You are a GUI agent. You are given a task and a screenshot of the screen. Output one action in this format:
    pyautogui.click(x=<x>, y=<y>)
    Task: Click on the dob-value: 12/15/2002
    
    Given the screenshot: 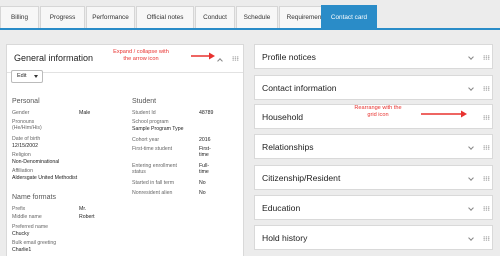 What is the action you would take?
    pyautogui.click(x=25, y=146)
    